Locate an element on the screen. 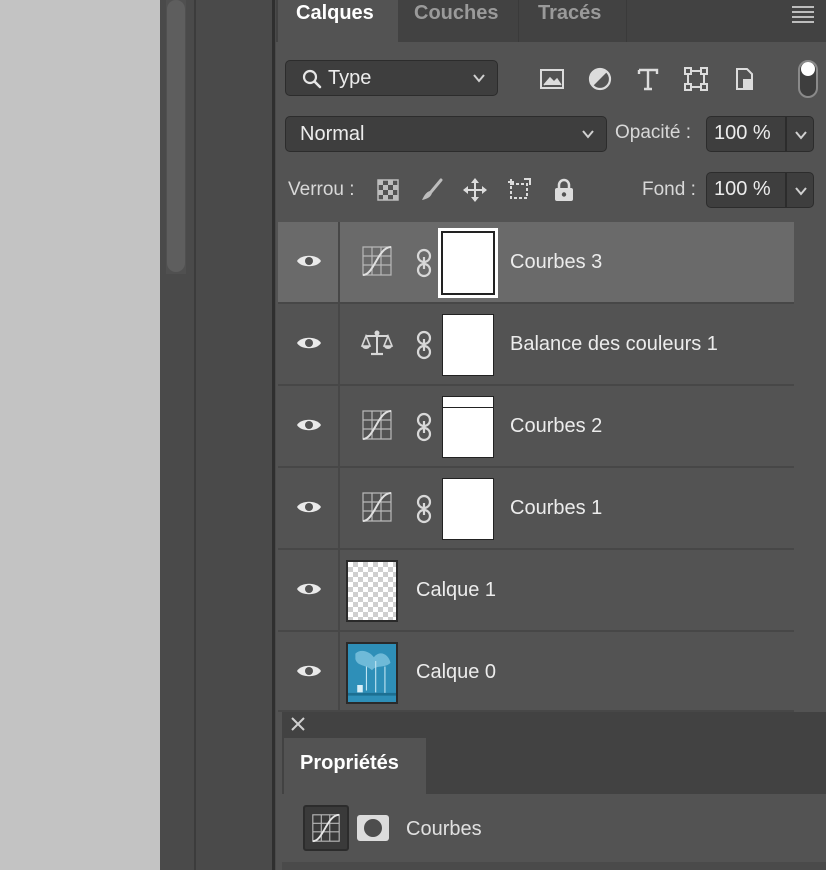 The height and width of the screenshot is (870, 826). layer-name: Balance des couleurs 1 is located at coordinates (614, 344).